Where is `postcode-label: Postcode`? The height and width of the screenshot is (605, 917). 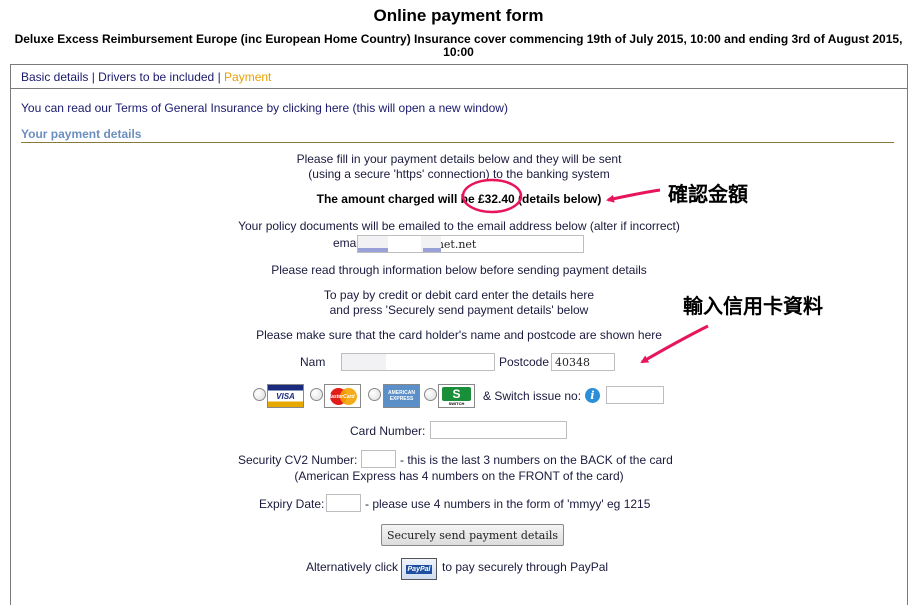 postcode-label: Postcode is located at coordinates (524, 362).